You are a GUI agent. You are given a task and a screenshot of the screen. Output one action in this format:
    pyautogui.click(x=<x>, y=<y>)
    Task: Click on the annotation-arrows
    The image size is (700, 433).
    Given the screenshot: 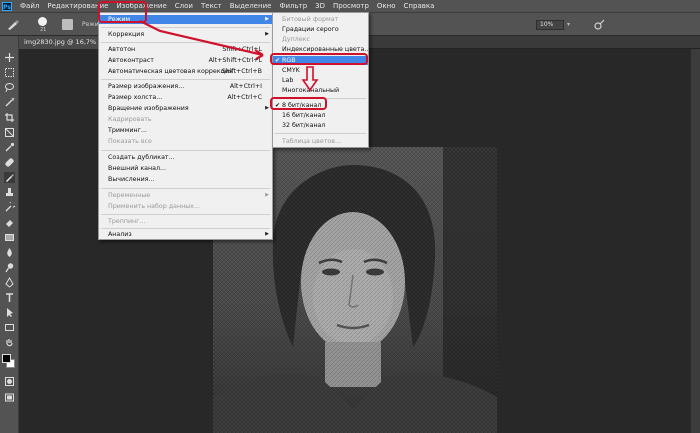 What is the action you would take?
    pyautogui.click(x=229, y=56)
    